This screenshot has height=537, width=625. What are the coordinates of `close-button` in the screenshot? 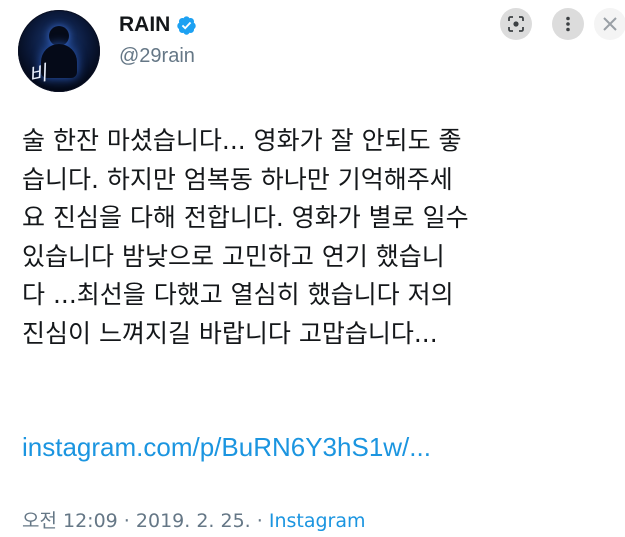 It's located at (609, 24).